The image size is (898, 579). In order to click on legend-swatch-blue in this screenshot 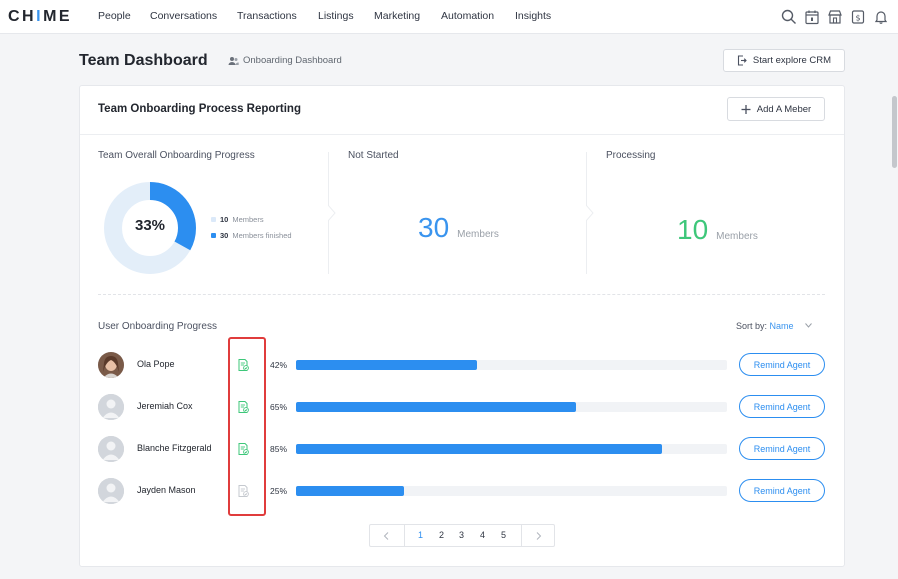, I will do `click(213, 235)`.